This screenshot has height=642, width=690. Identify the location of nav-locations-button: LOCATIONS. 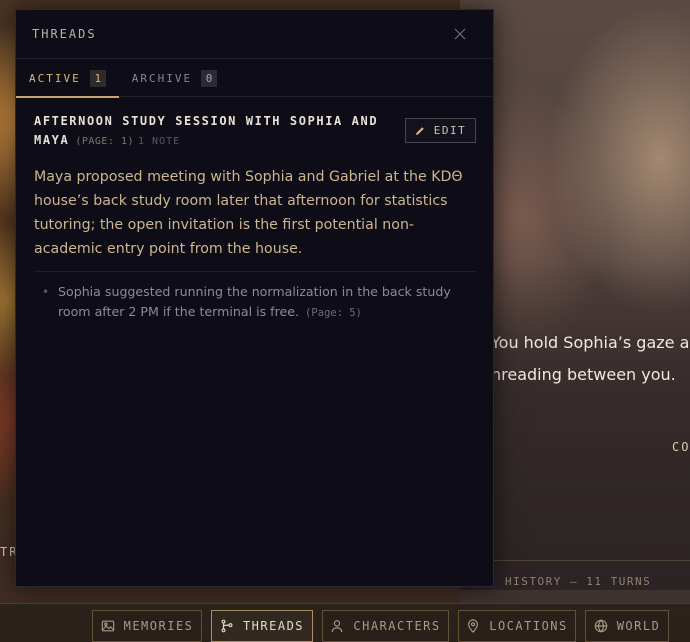
(517, 626).